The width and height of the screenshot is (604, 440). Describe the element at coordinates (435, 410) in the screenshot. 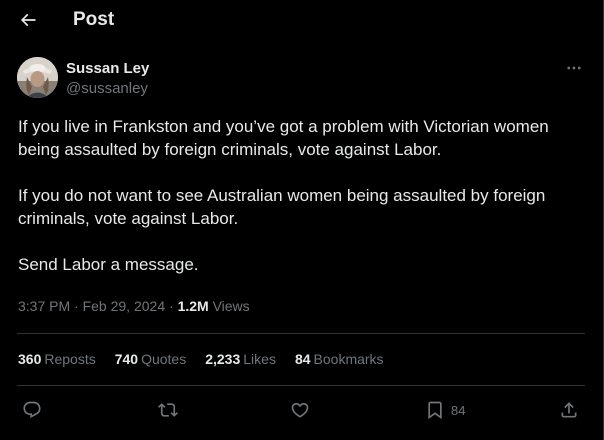

I see `bookmark-icon` at that location.